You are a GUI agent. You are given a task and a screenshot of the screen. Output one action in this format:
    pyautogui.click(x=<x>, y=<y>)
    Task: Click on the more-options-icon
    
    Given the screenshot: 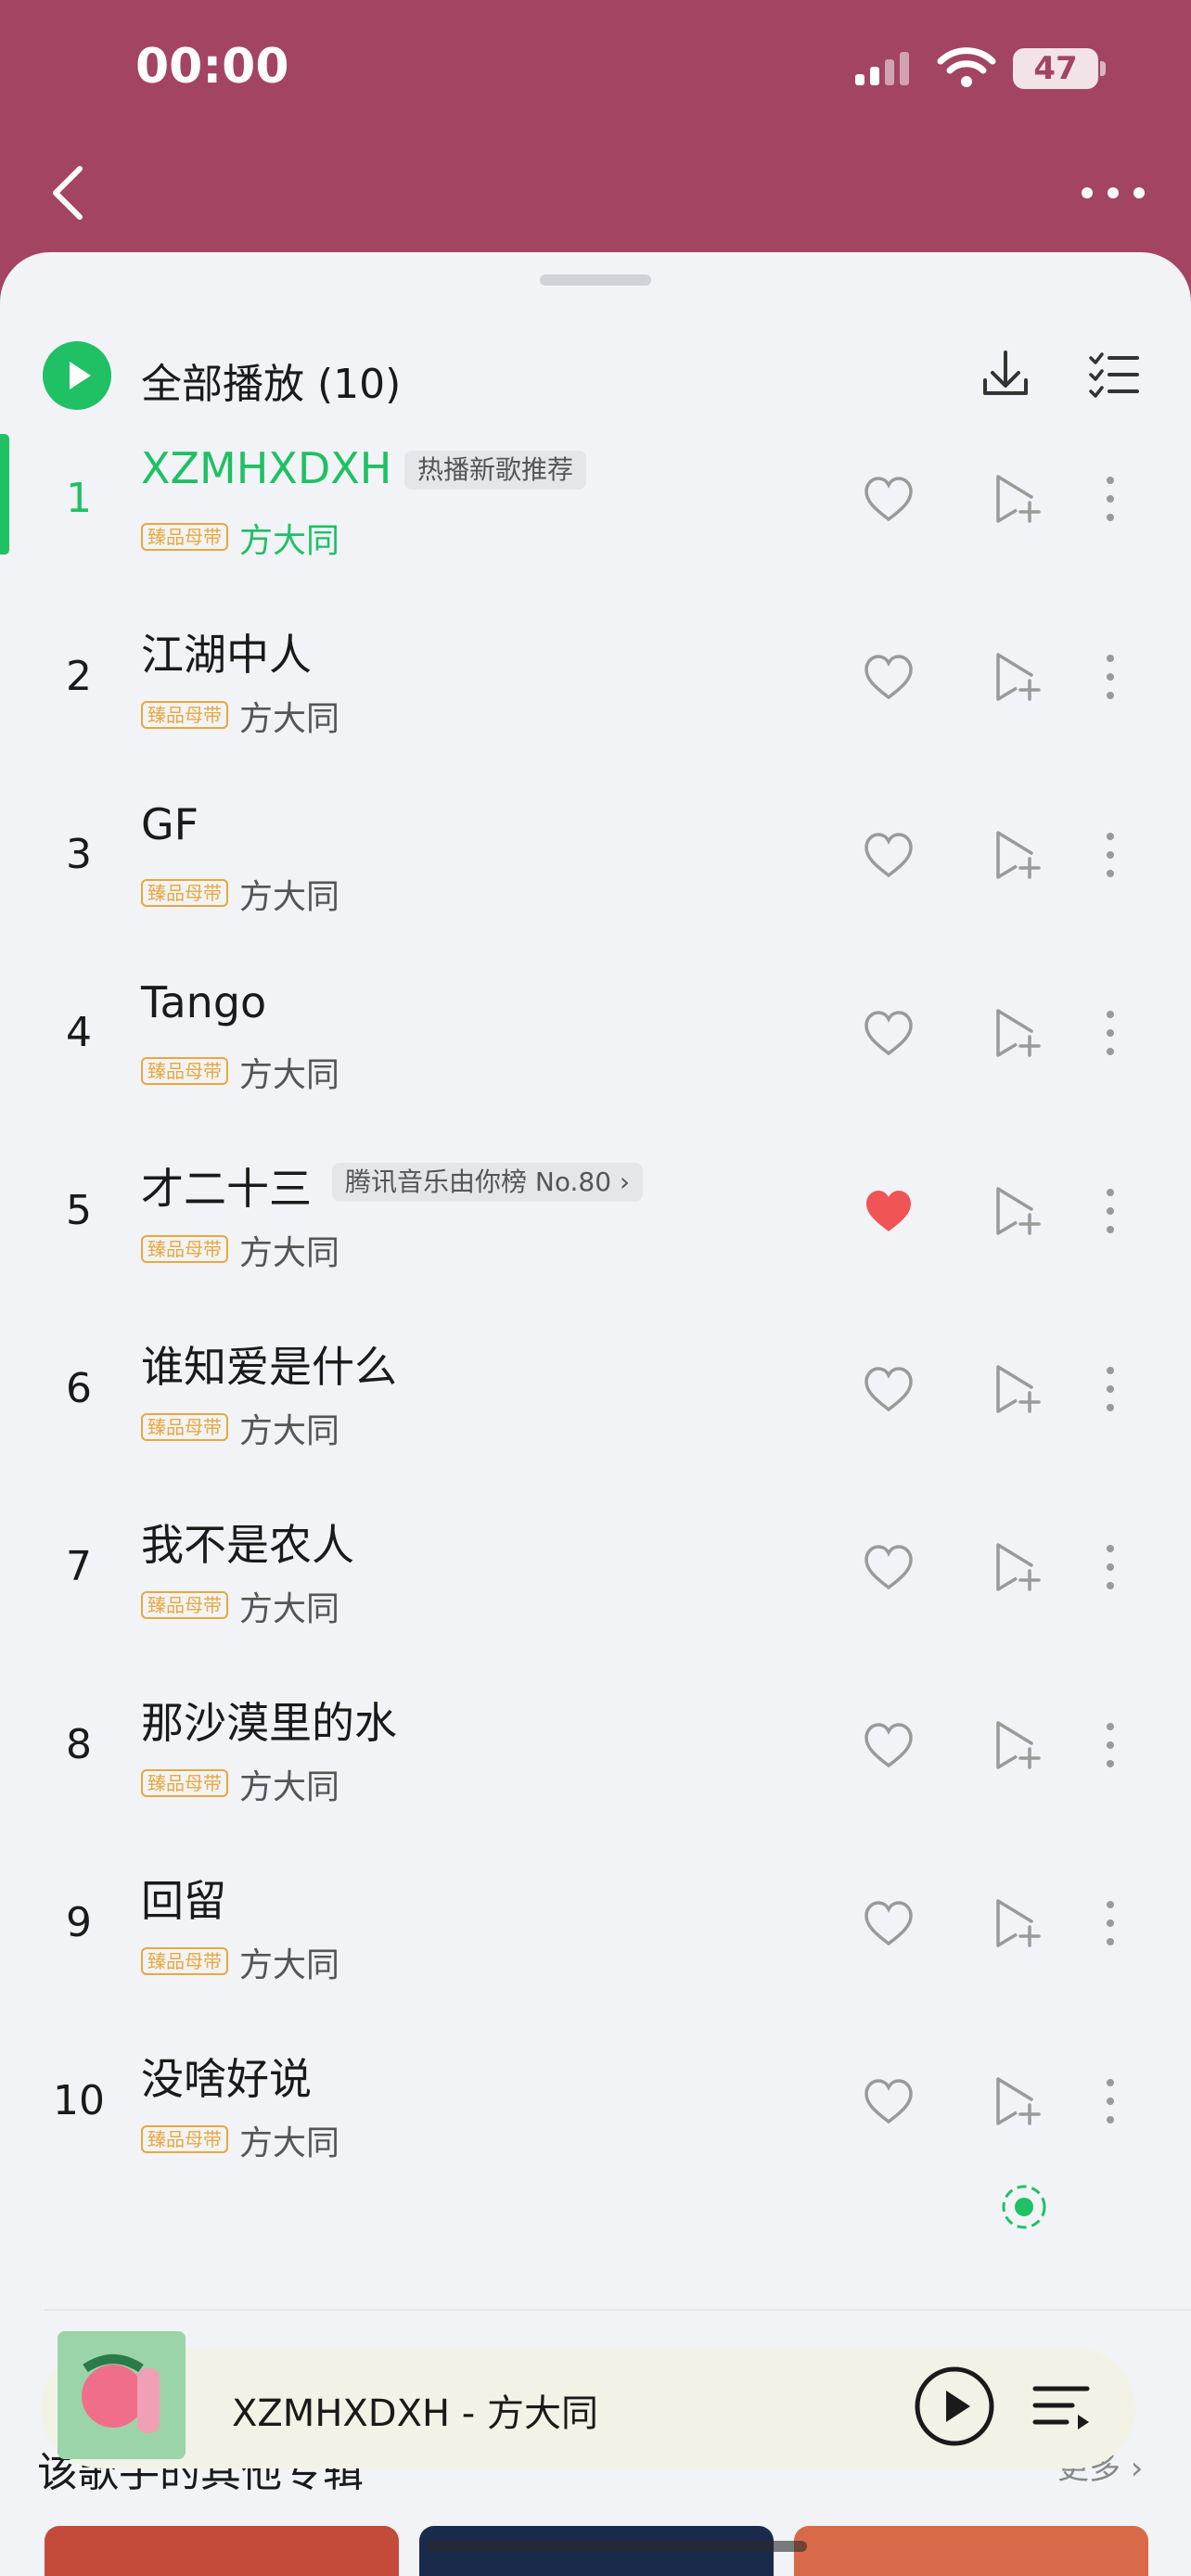 What is the action you would take?
    pyautogui.click(x=1113, y=193)
    